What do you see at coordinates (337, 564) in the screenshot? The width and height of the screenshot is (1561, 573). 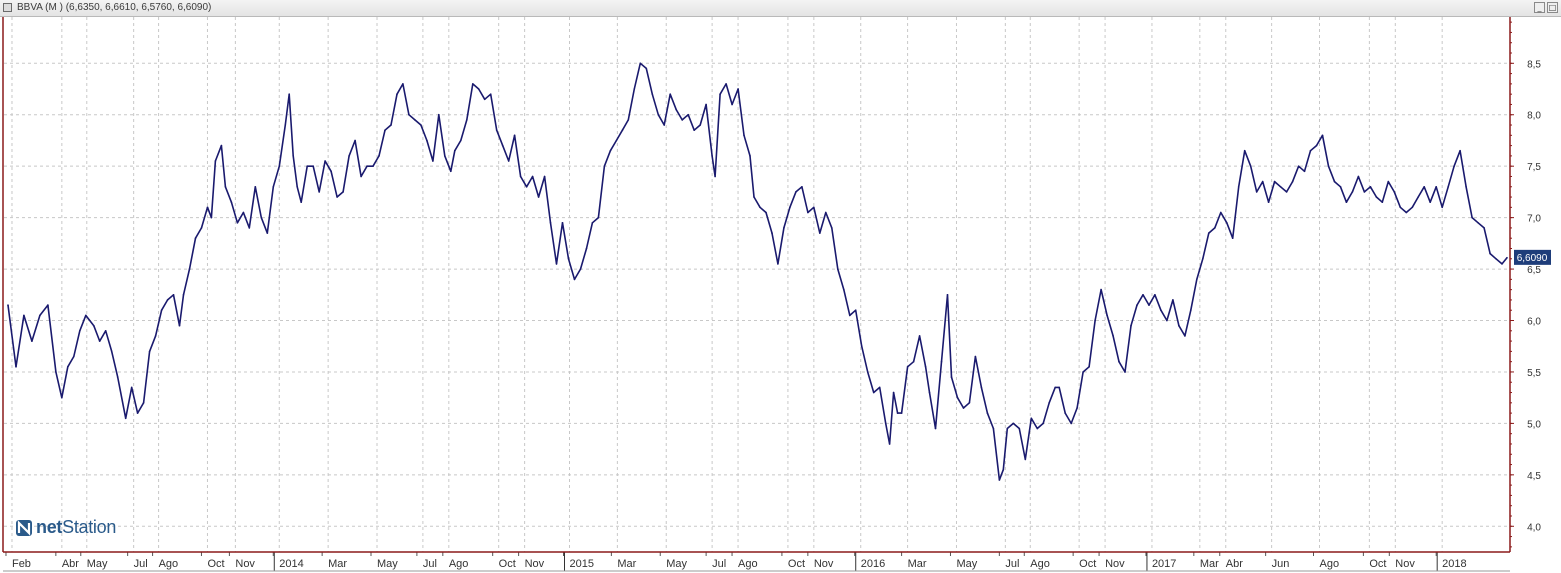 I see `x-tick-label: Mar` at bounding box center [337, 564].